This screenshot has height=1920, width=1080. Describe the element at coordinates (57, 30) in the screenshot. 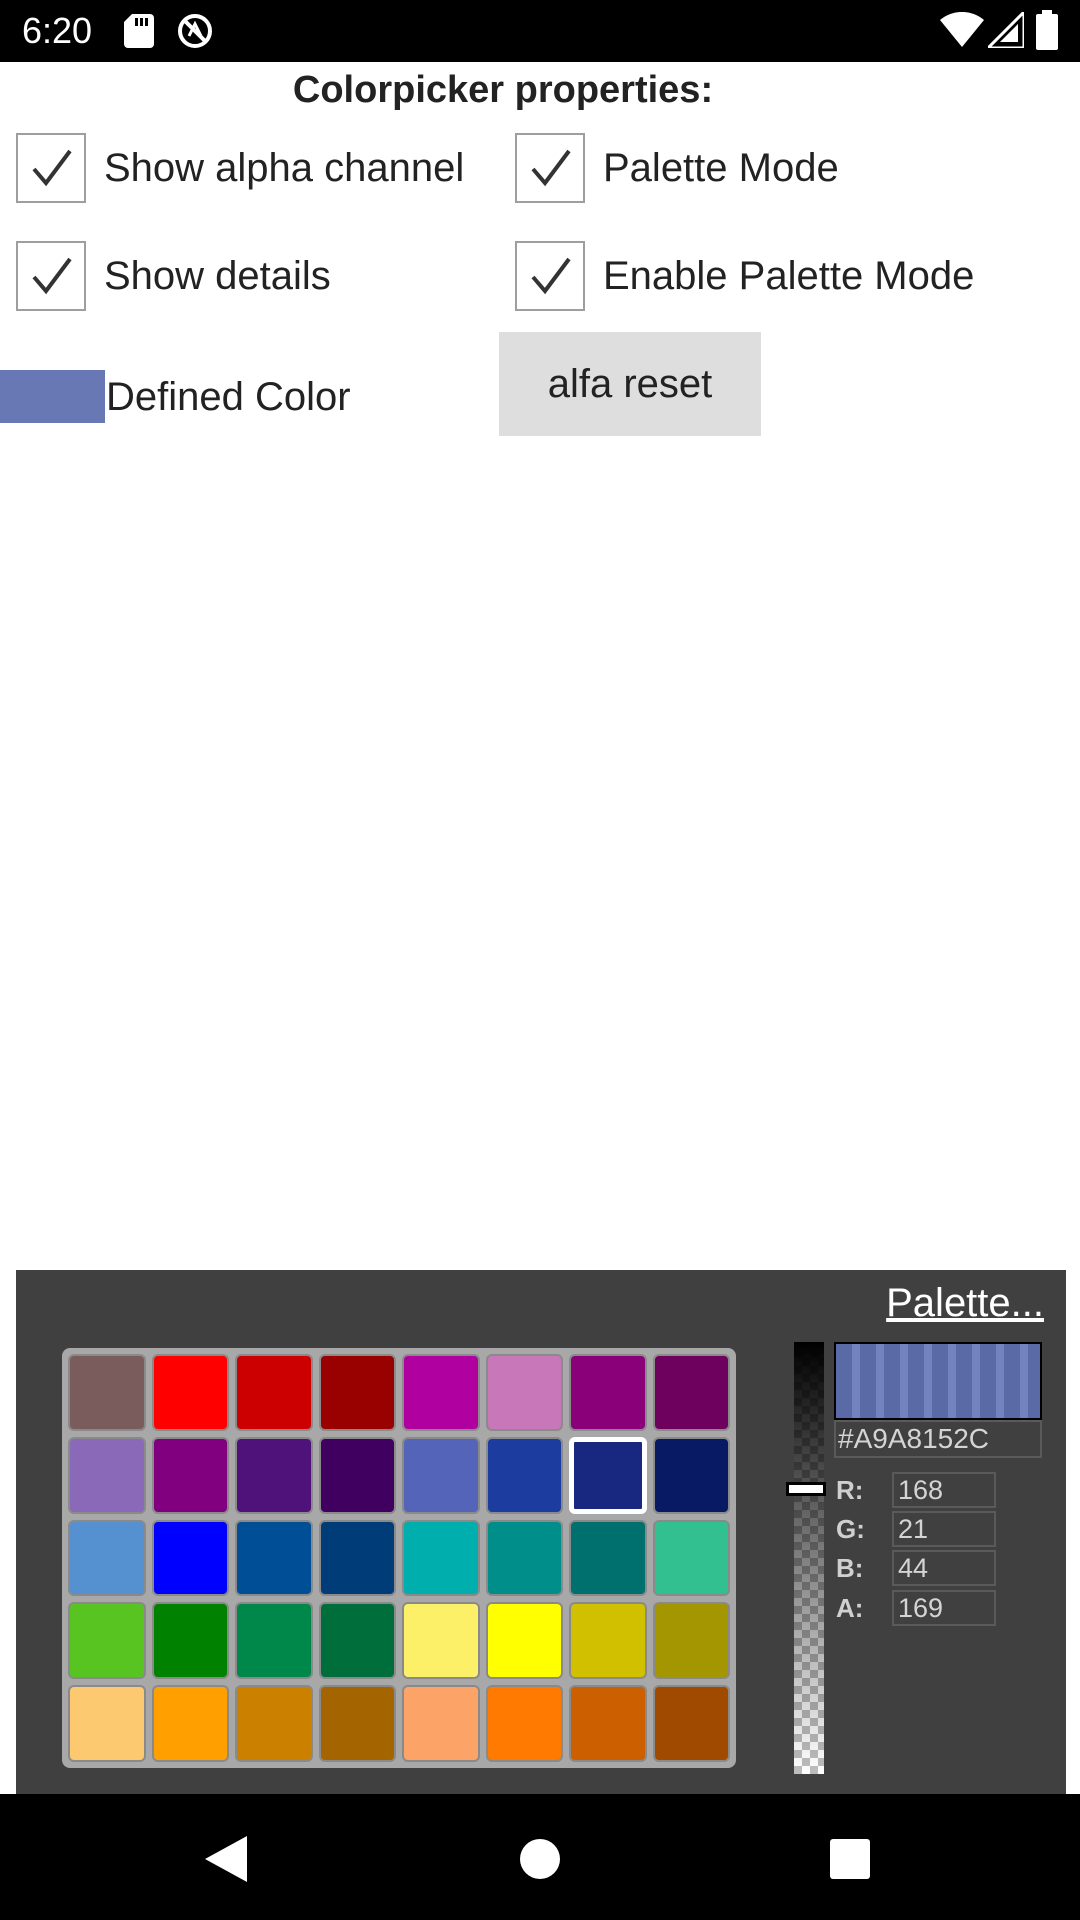

I see `status-time: 6:20` at that location.